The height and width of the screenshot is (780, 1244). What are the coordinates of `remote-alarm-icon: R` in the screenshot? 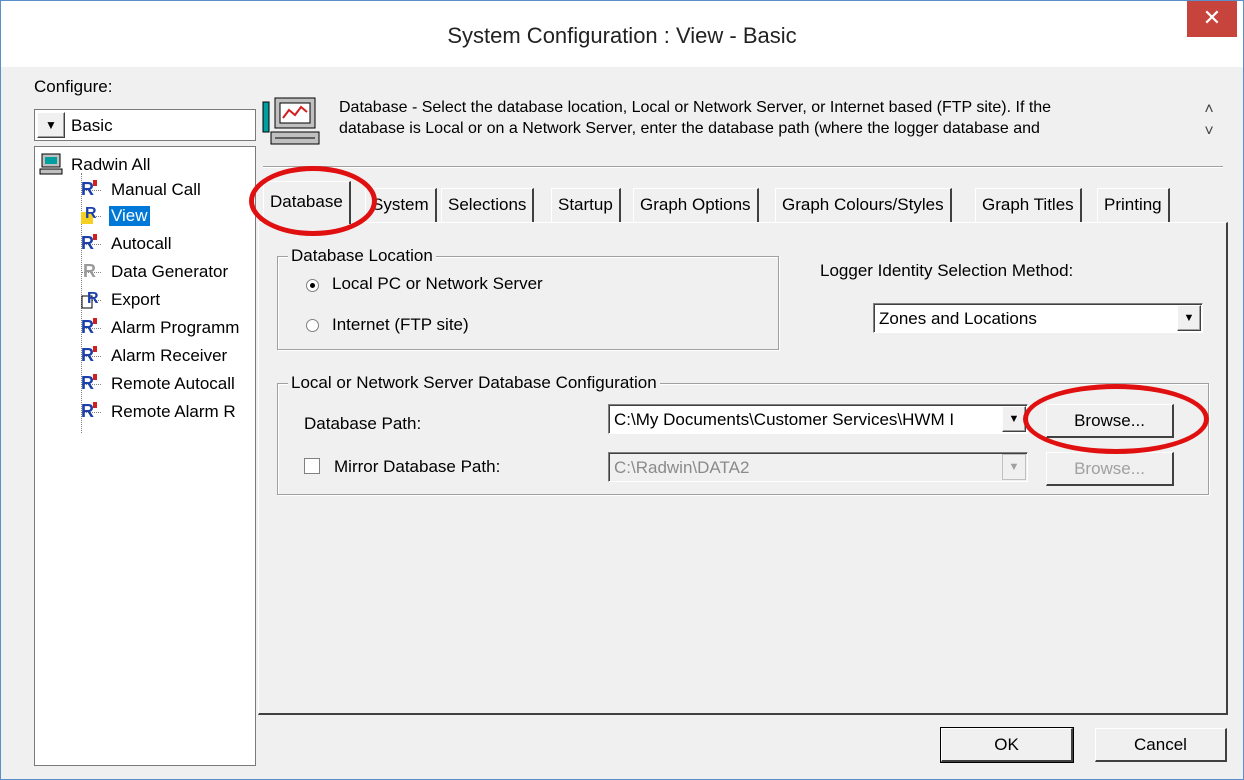 It's located at (89, 411).